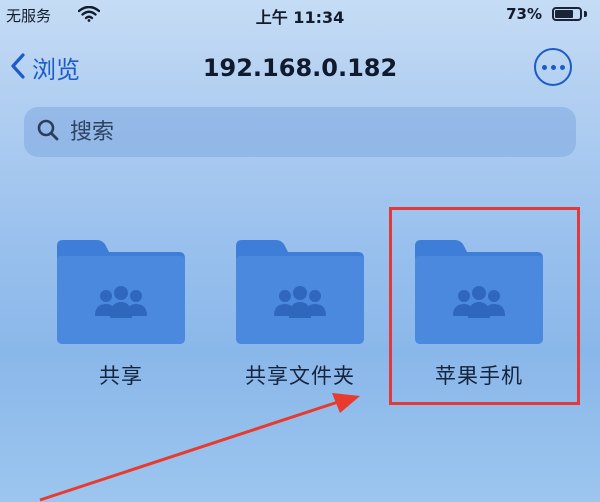 This screenshot has width=600, height=502. What do you see at coordinates (346, 403) in the screenshot?
I see `arrow-head` at bounding box center [346, 403].